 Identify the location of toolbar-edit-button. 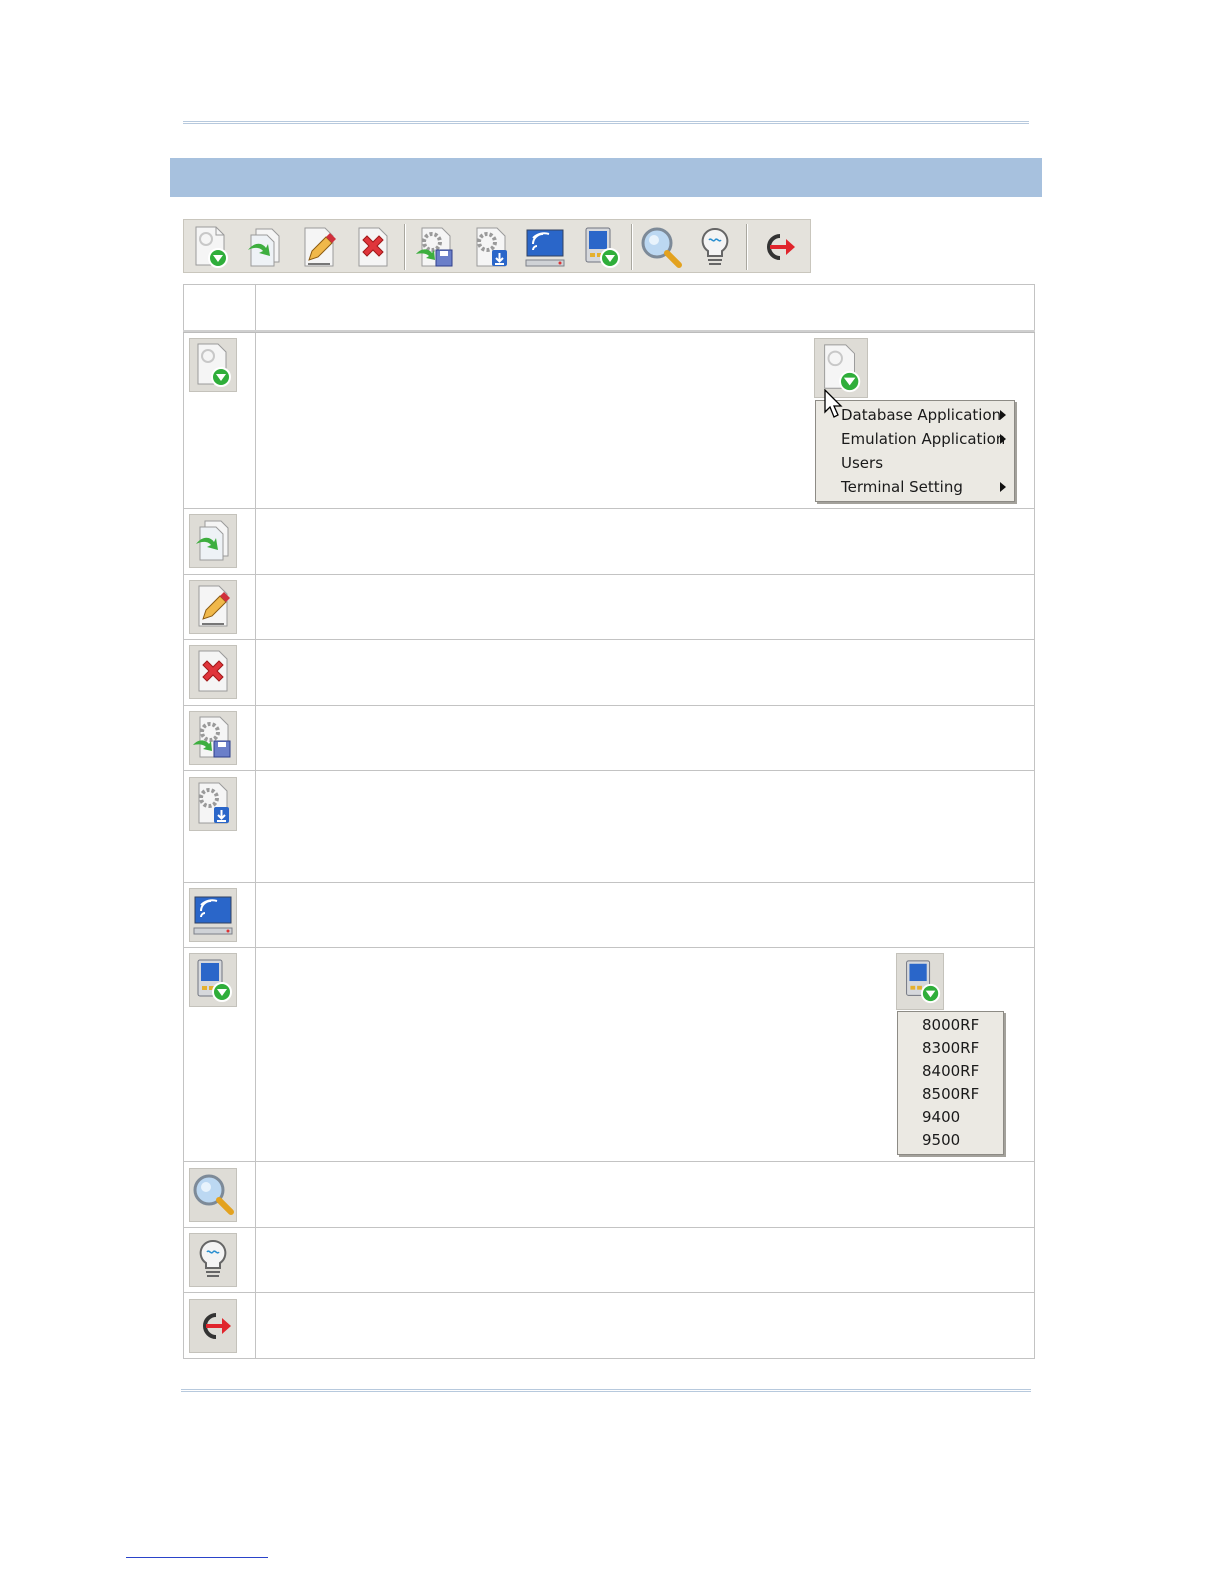
(319, 247).